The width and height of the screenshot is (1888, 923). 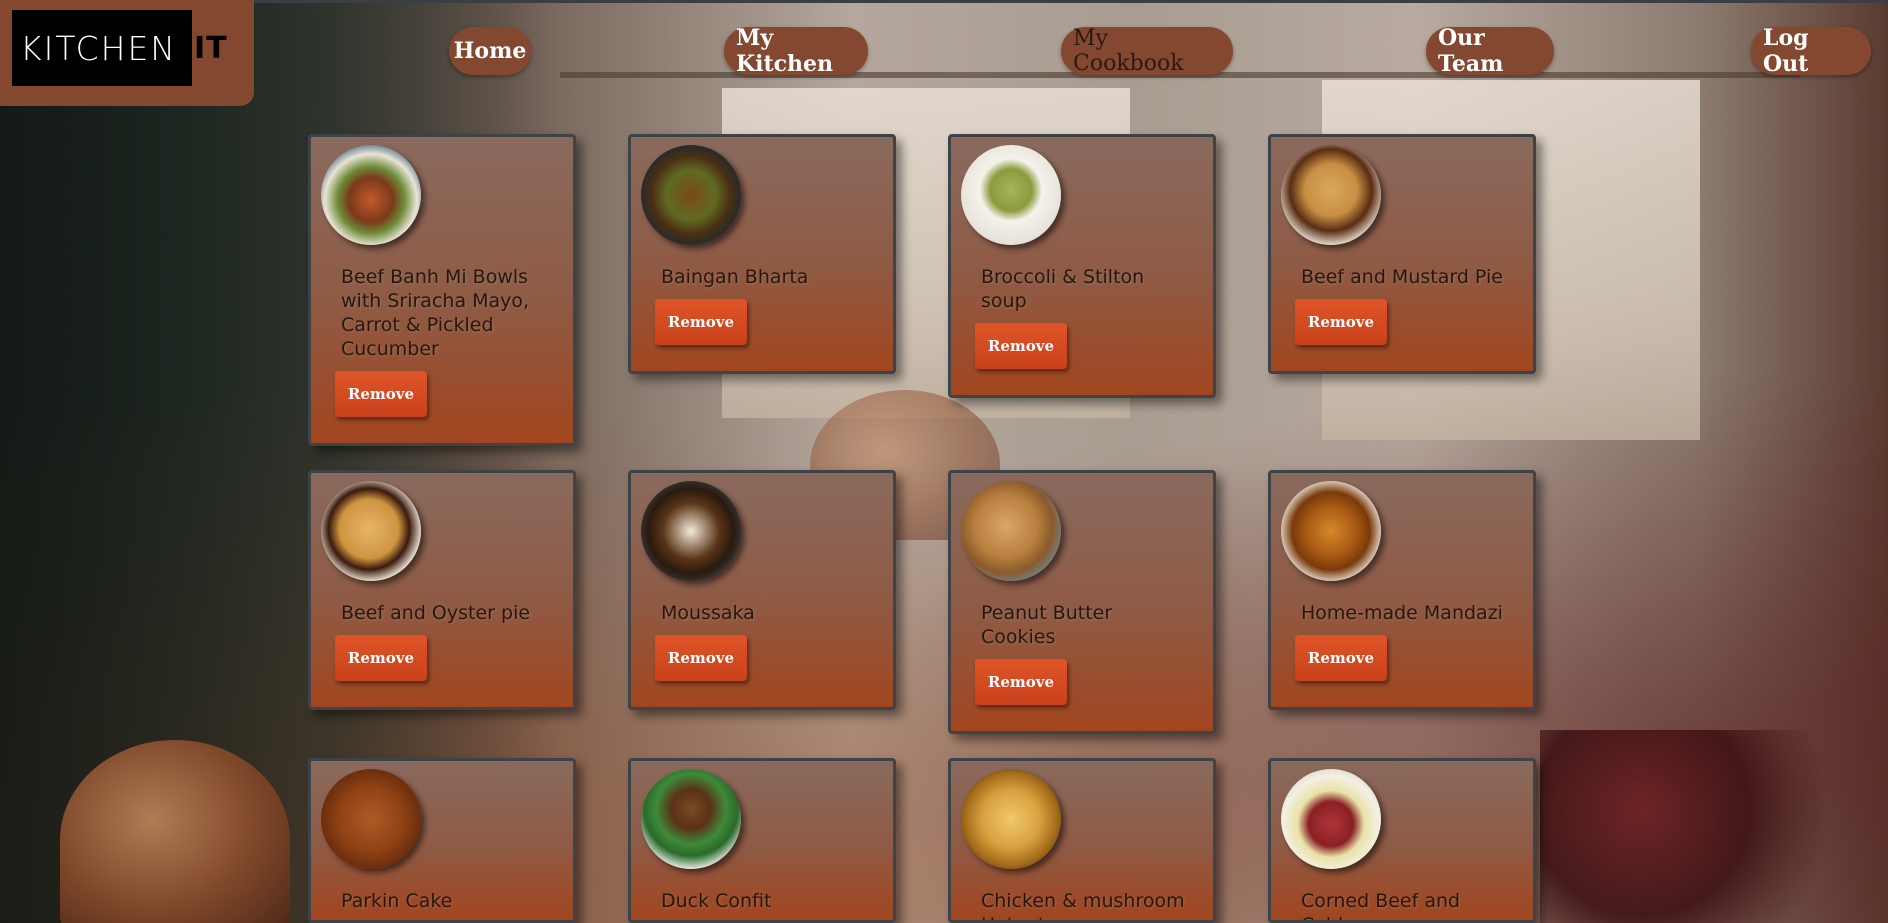 What do you see at coordinates (1063, 289) in the screenshot?
I see `recipe-title: Broccoli & Stilton soup` at bounding box center [1063, 289].